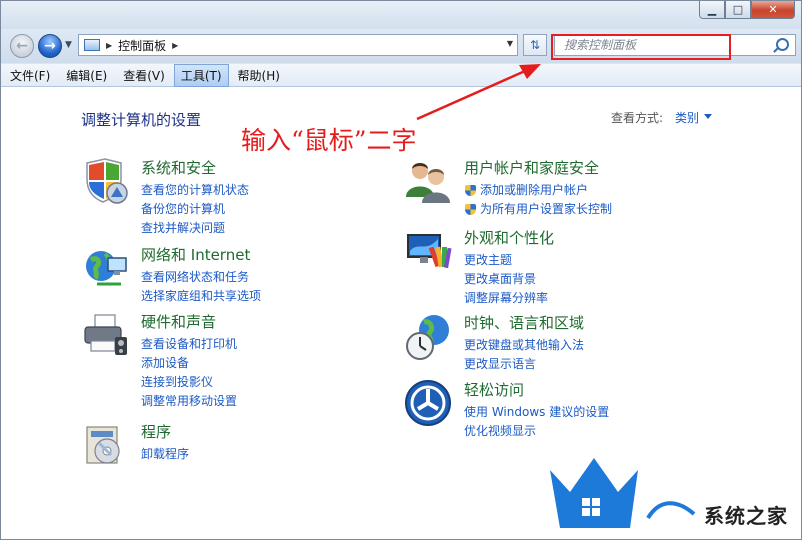 This screenshot has height=540, width=802. I want to click on category-links: 使用 Windows 建议的设置 优化视频显示, so click(536, 422).